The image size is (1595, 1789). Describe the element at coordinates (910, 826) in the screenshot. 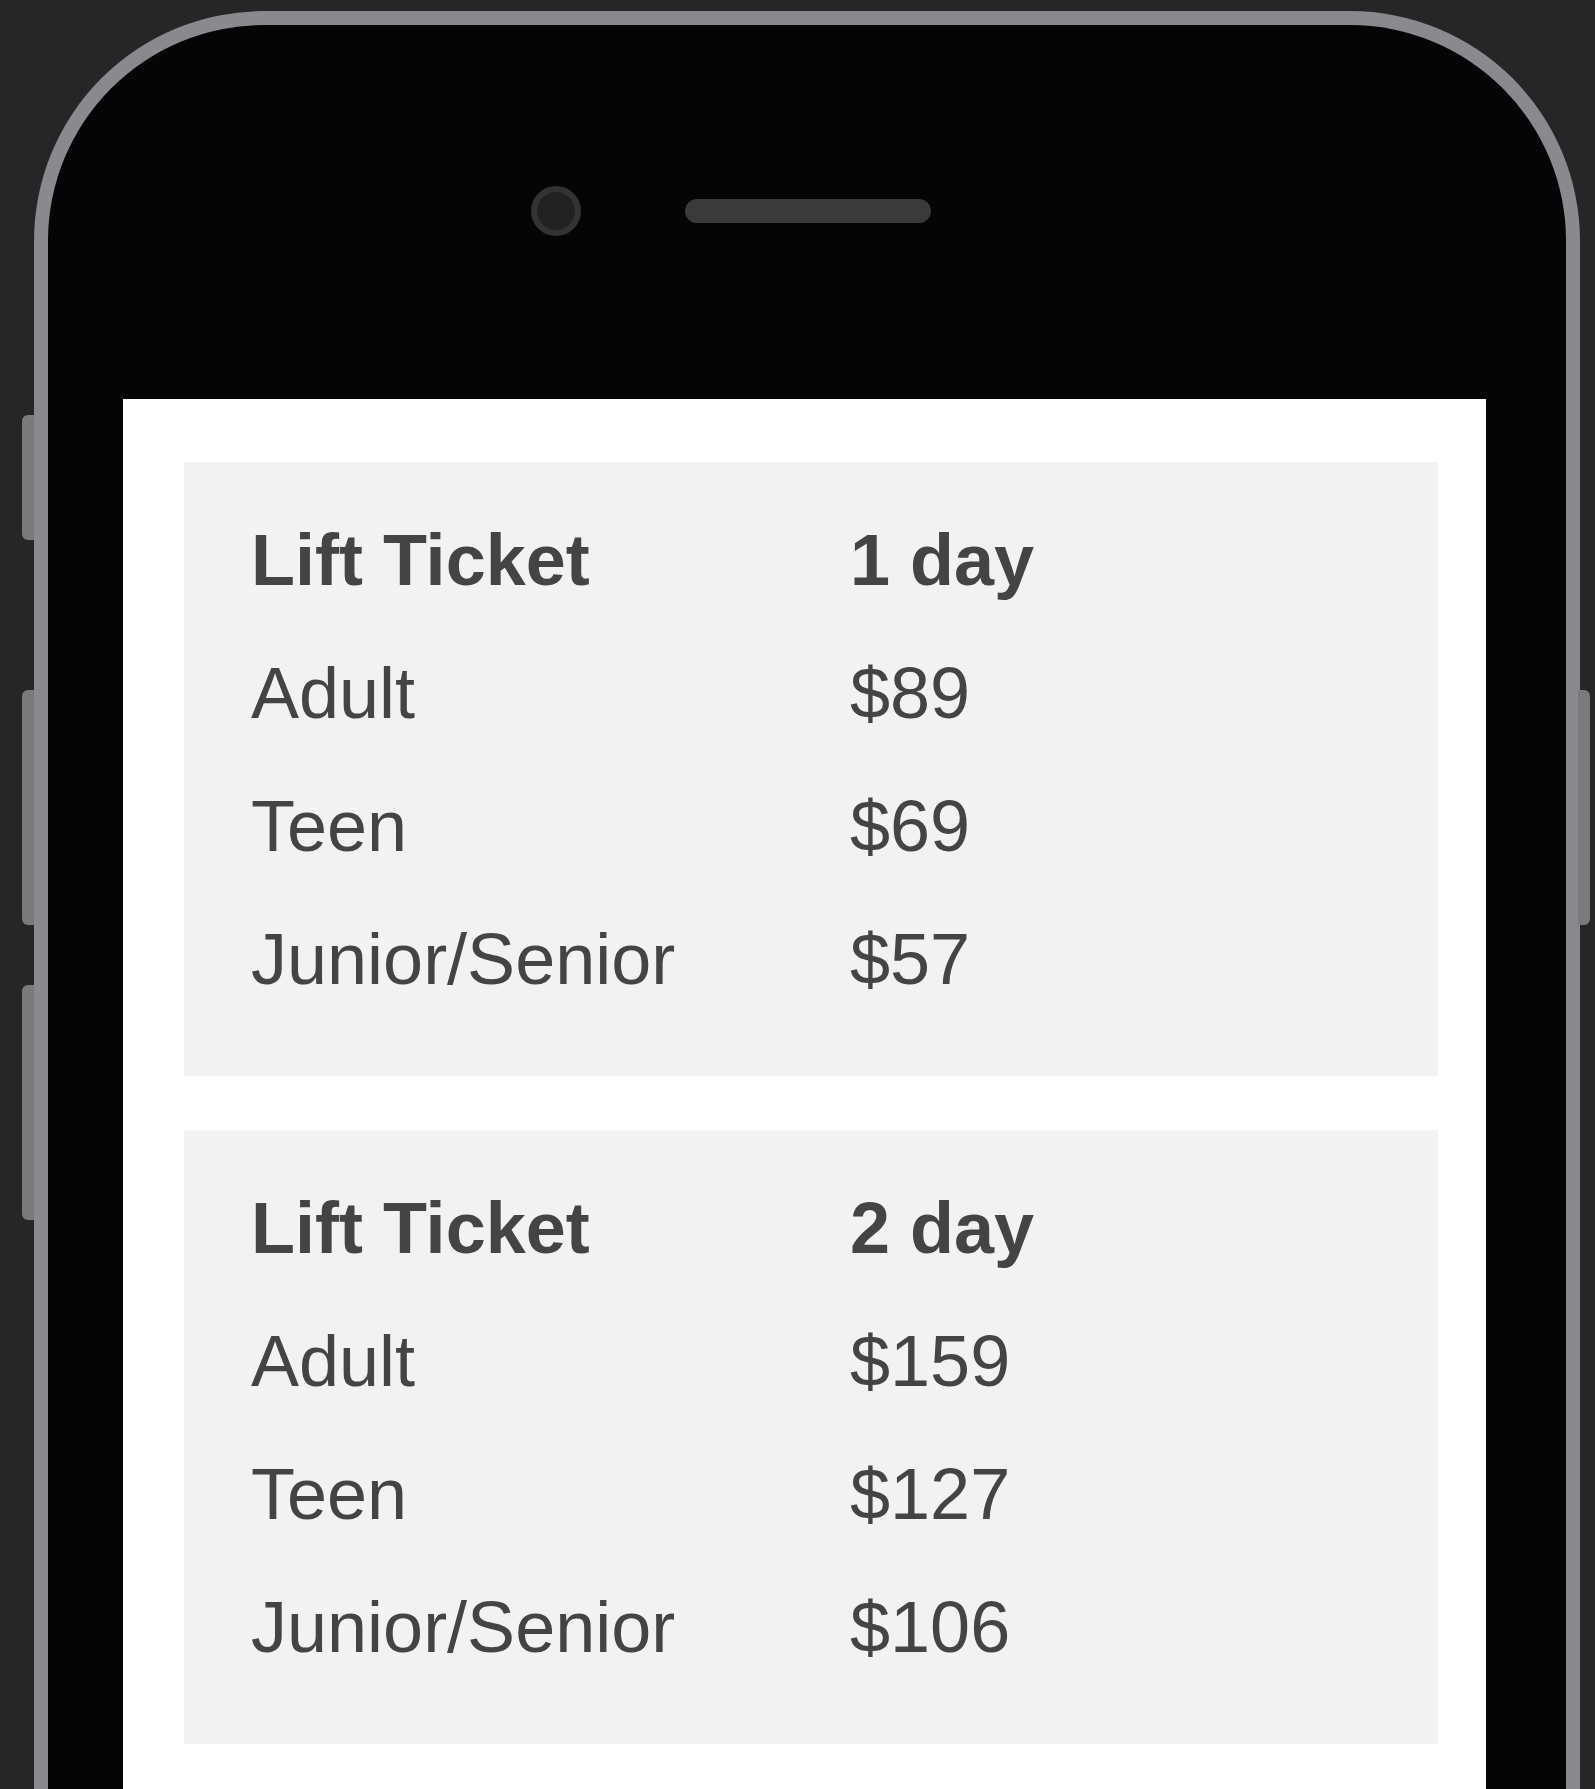

I see `table-cell-text: $69` at that location.